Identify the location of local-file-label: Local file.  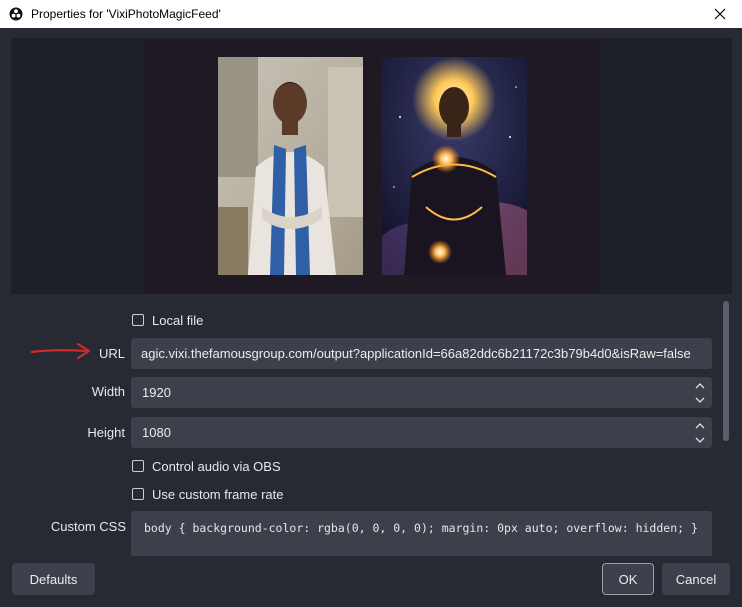
(178, 320).